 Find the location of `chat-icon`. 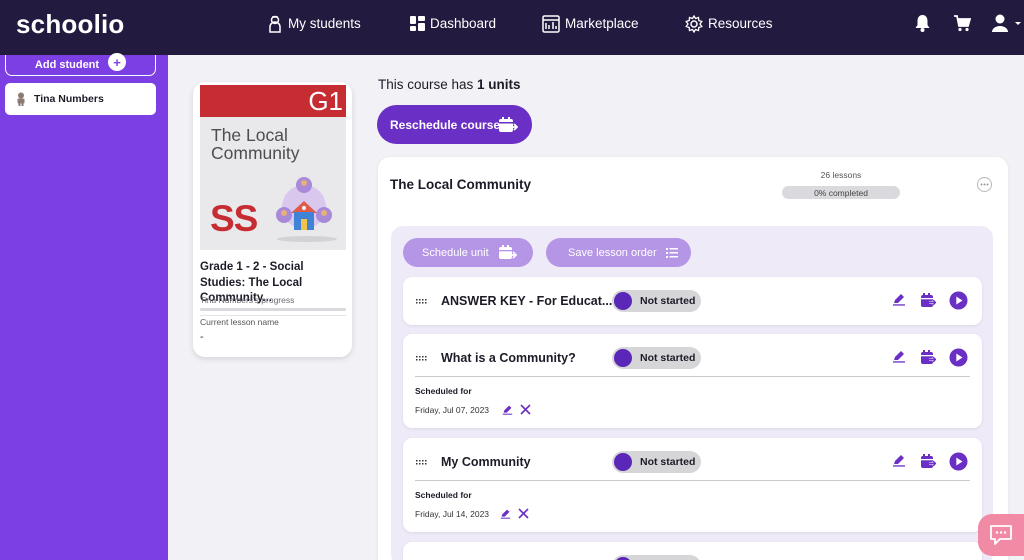

chat-icon is located at coordinates (1001, 535).